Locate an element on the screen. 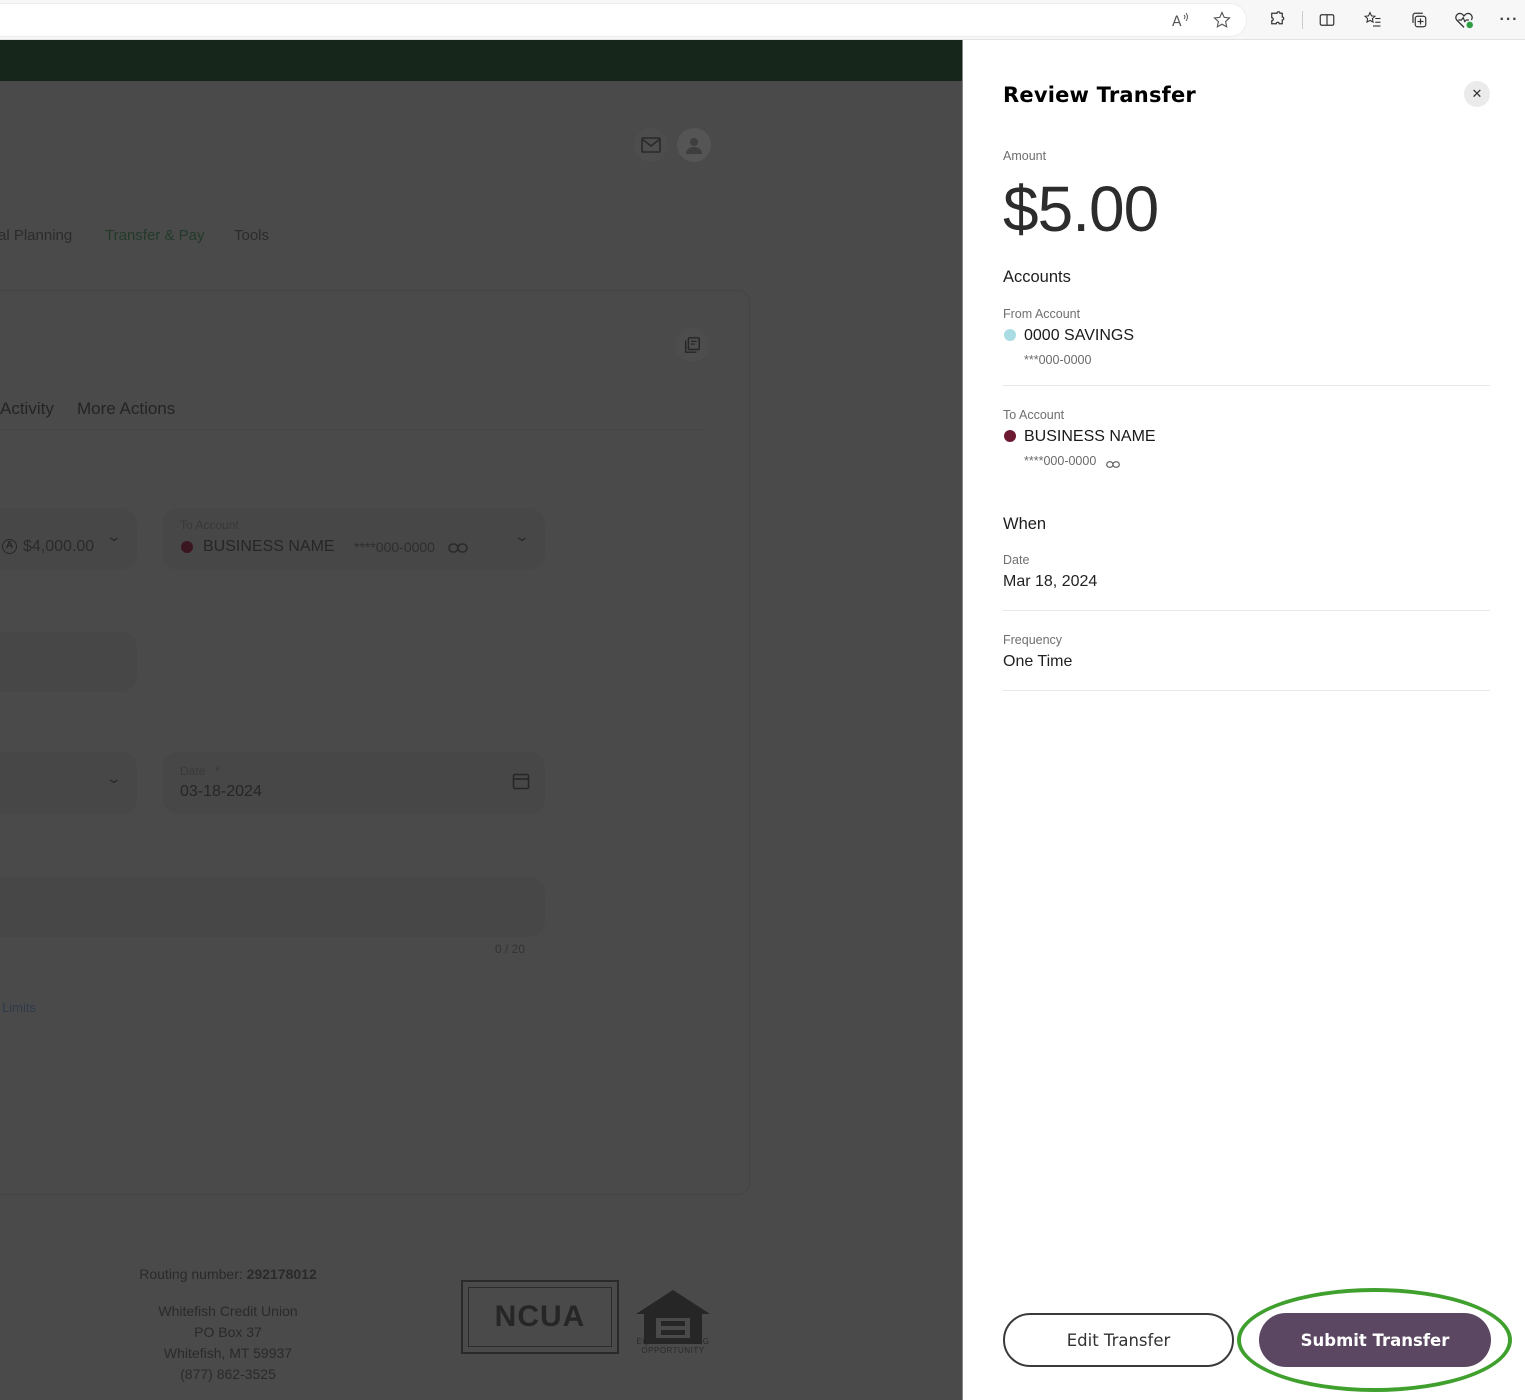 The width and height of the screenshot is (1525, 1400). extensions-icon is located at coordinates (1277, 20).